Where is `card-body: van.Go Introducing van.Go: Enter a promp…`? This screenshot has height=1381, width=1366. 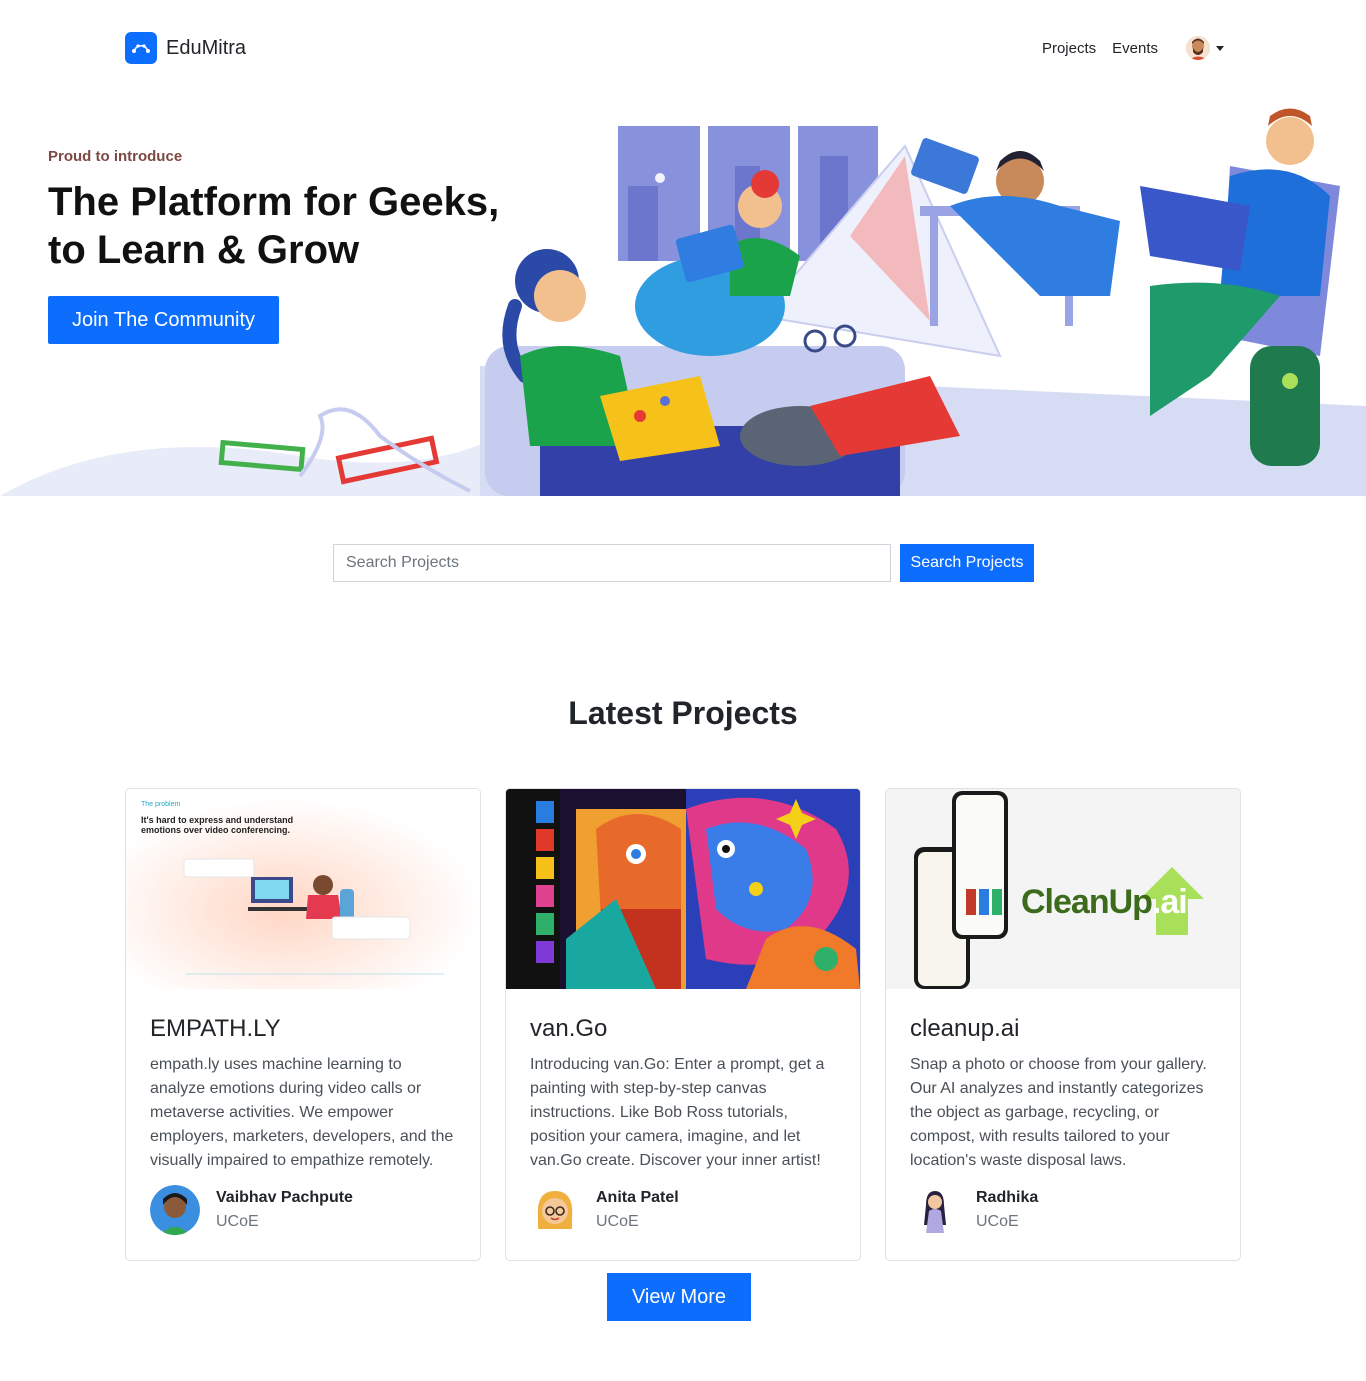 card-body: van.Go Introducing van.Go: Enter a promp… is located at coordinates (683, 1081).